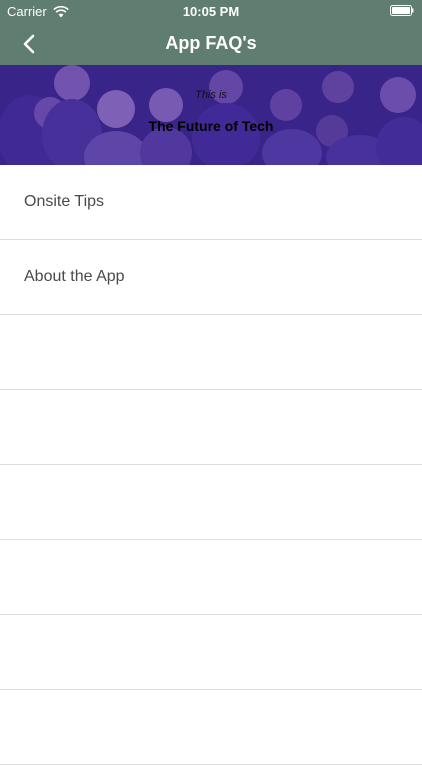 The width and height of the screenshot is (422, 765). I want to click on status-time: 10:05 PM, so click(211, 11).